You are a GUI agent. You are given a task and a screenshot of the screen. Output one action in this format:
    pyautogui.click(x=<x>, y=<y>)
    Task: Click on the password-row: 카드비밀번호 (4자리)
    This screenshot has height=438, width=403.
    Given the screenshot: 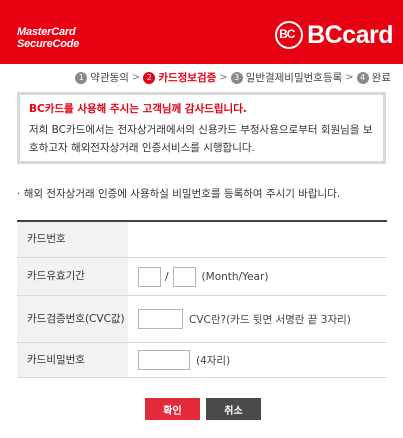 What is the action you would take?
    pyautogui.click(x=202, y=360)
    